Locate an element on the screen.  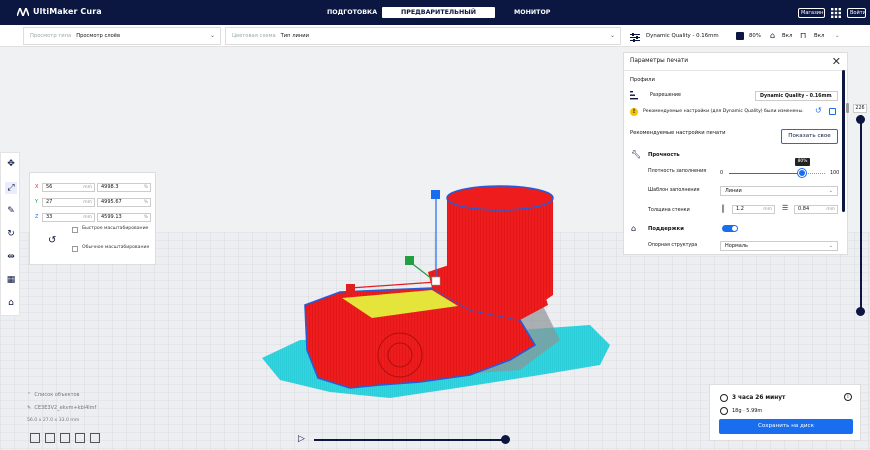
color-scheme-label: Цветовая схема is located at coordinates (254, 36).